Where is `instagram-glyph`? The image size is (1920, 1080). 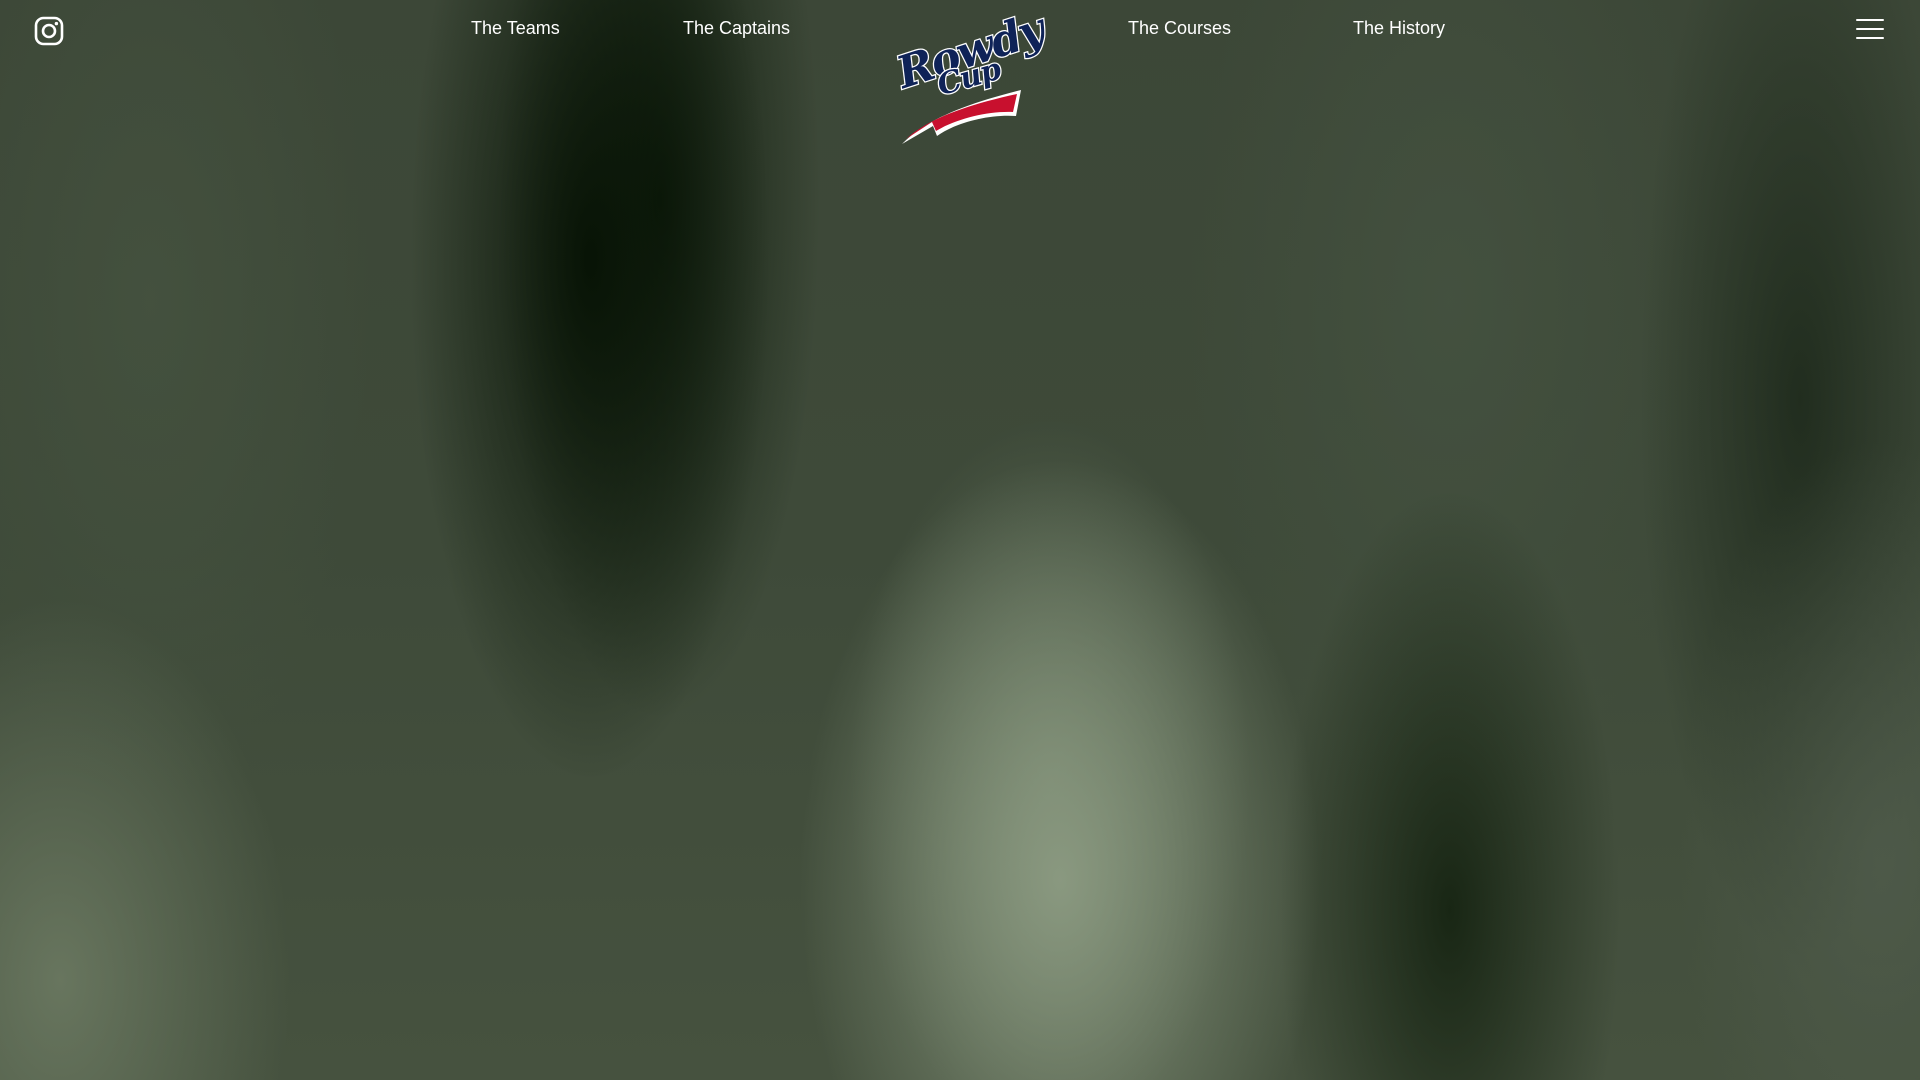 instagram-glyph is located at coordinates (49, 31).